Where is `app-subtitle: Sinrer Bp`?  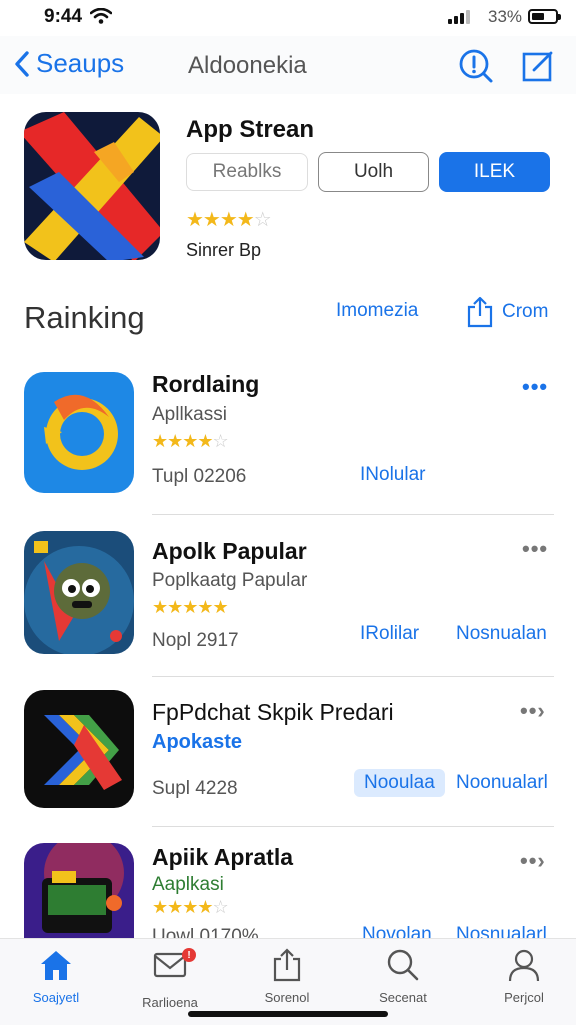
app-subtitle: Sinrer Bp is located at coordinates (224, 250).